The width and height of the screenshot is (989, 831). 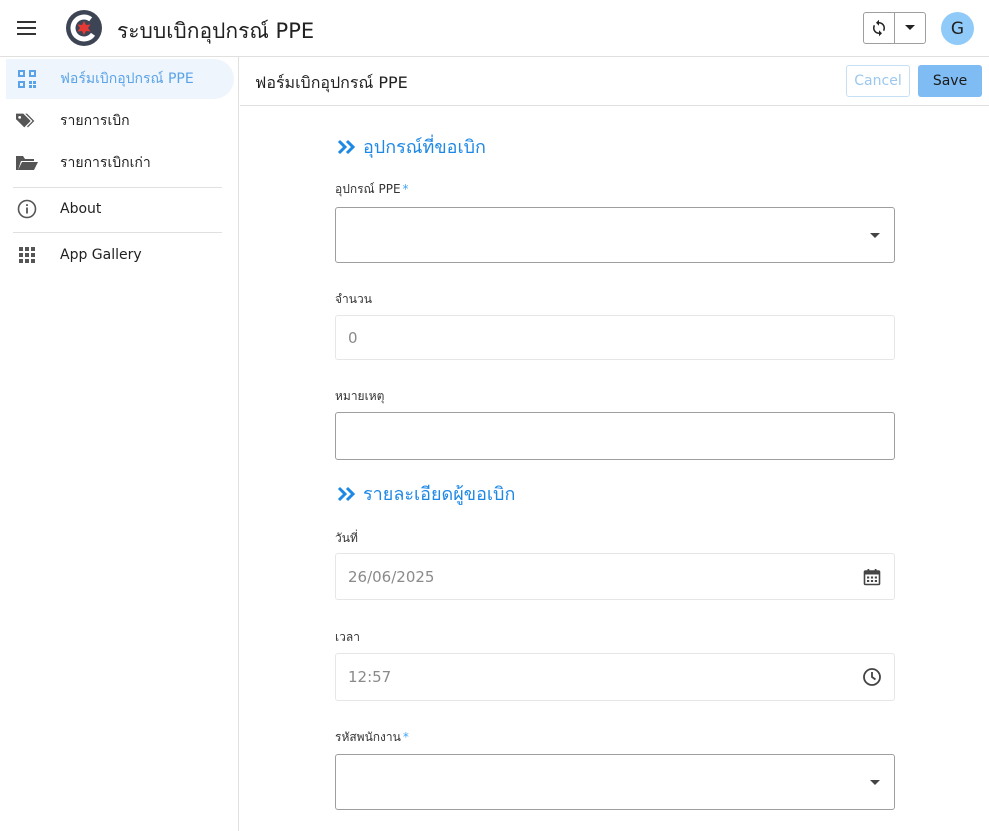 What do you see at coordinates (27, 28) in the screenshot?
I see `menu-icon` at bounding box center [27, 28].